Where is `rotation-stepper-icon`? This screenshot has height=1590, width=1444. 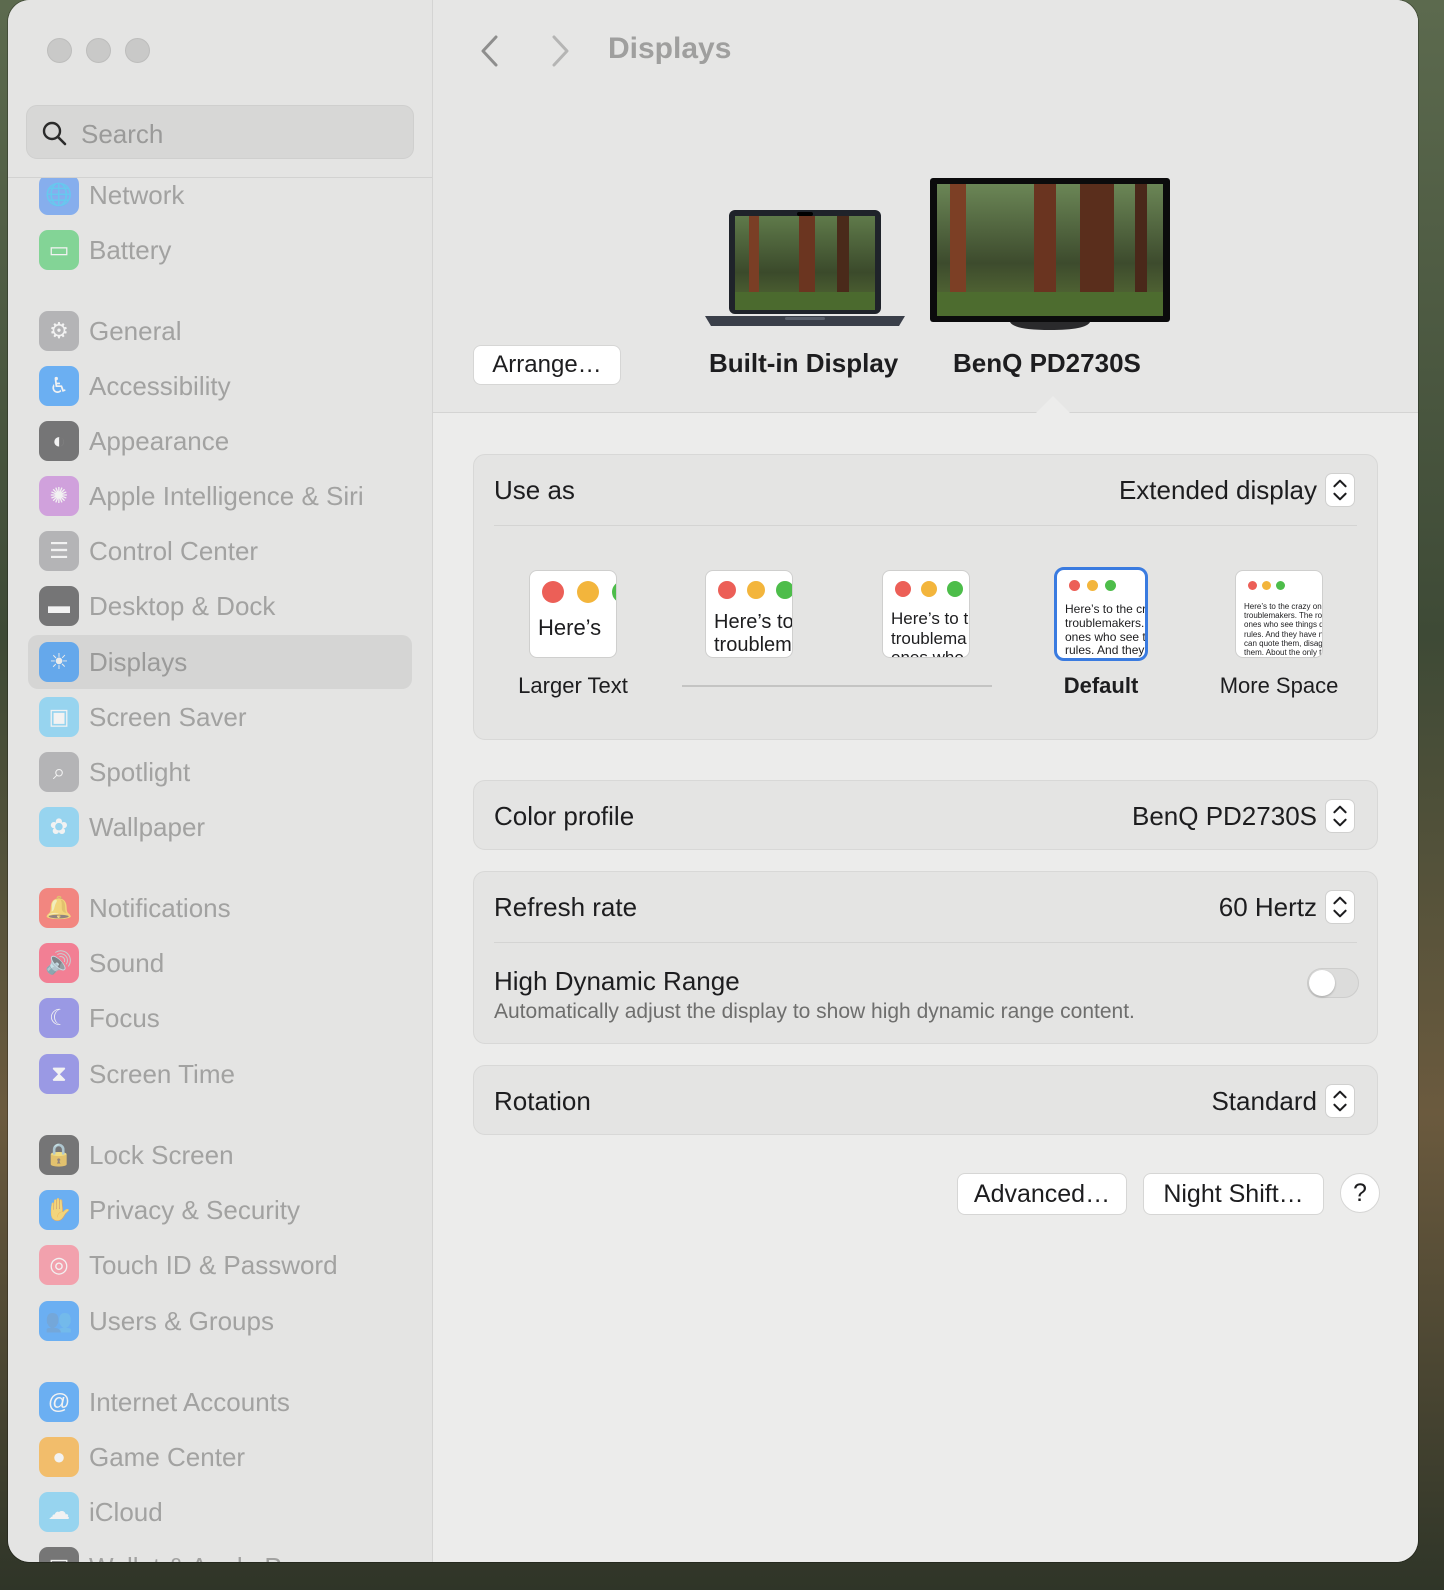 rotation-stepper-icon is located at coordinates (1340, 1101).